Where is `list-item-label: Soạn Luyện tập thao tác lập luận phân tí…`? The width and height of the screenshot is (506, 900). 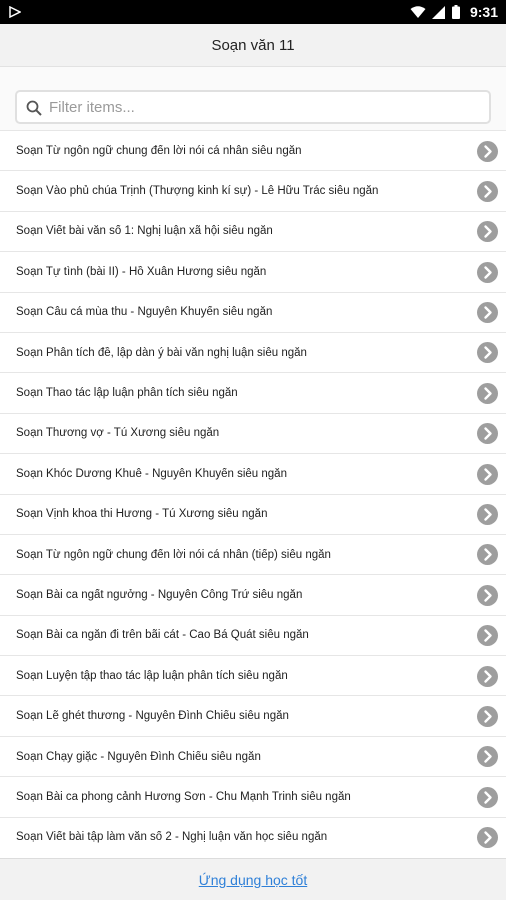 list-item-label: Soạn Luyện tập thao tác lập luận phân tí… is located at coordinates (152, 675).